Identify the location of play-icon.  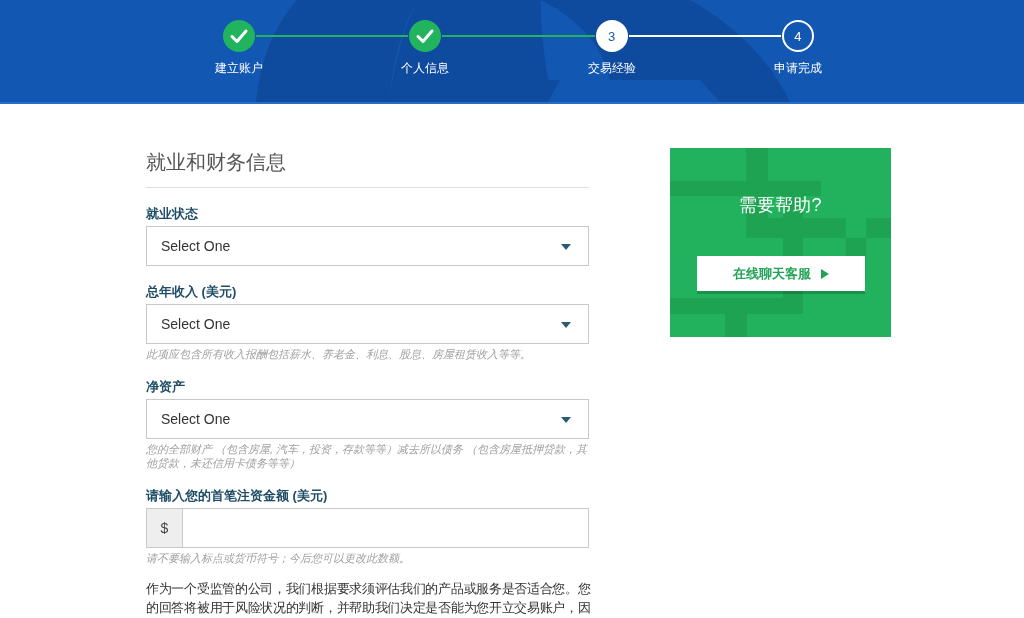
(824, 273).